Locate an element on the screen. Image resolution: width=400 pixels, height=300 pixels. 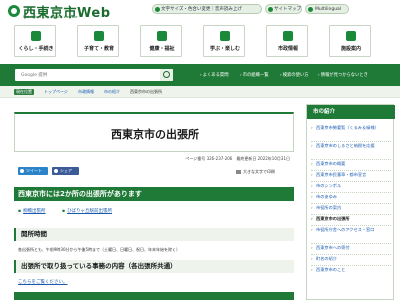
section-heading: 西東京市には2か所の出張所があります is located at coordinates (154, 194).